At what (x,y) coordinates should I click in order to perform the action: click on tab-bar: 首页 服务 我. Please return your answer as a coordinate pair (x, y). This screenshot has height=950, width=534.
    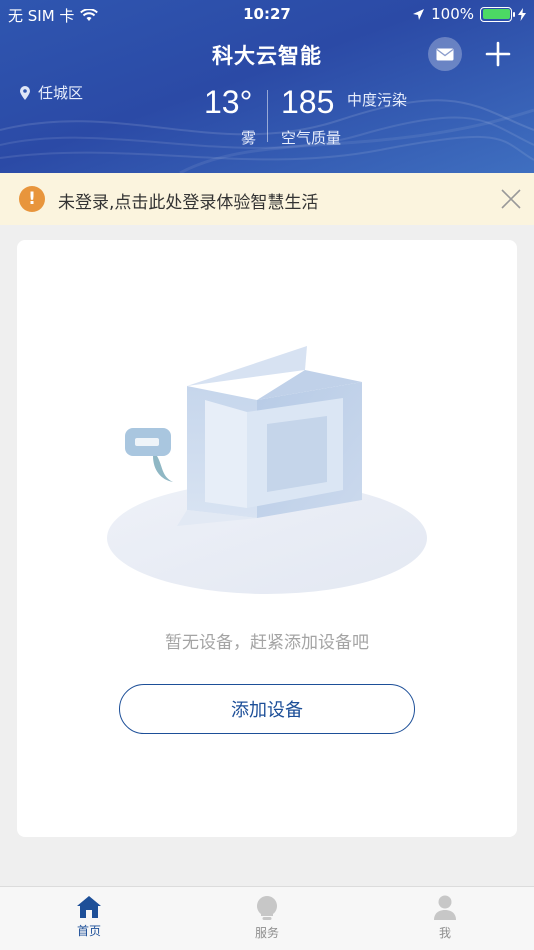
    Looking at the image, I should click on (267, 918).